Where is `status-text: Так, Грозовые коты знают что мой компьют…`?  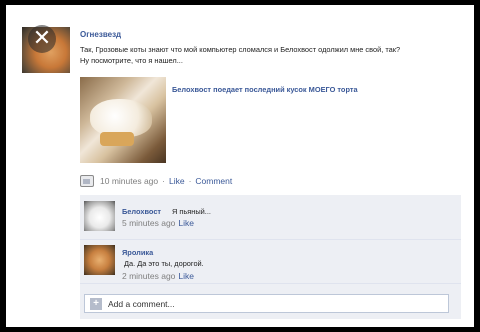 status-text: Так, Грозовые коты знают что мой компьют… is located at coordinates (275, 55).